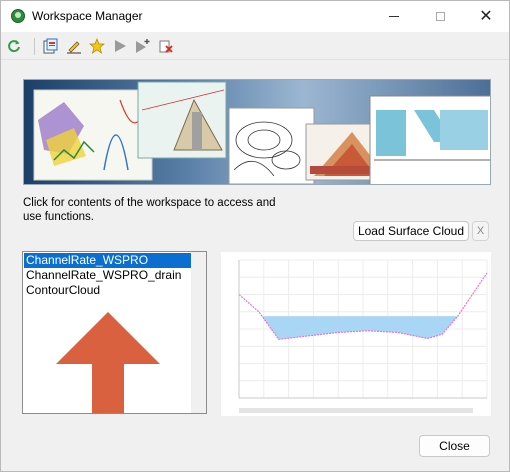 Image resolution: width=510 pixels, height=472 pixels. I want to click on window-title: Workspace Manager, so click(87, 16).